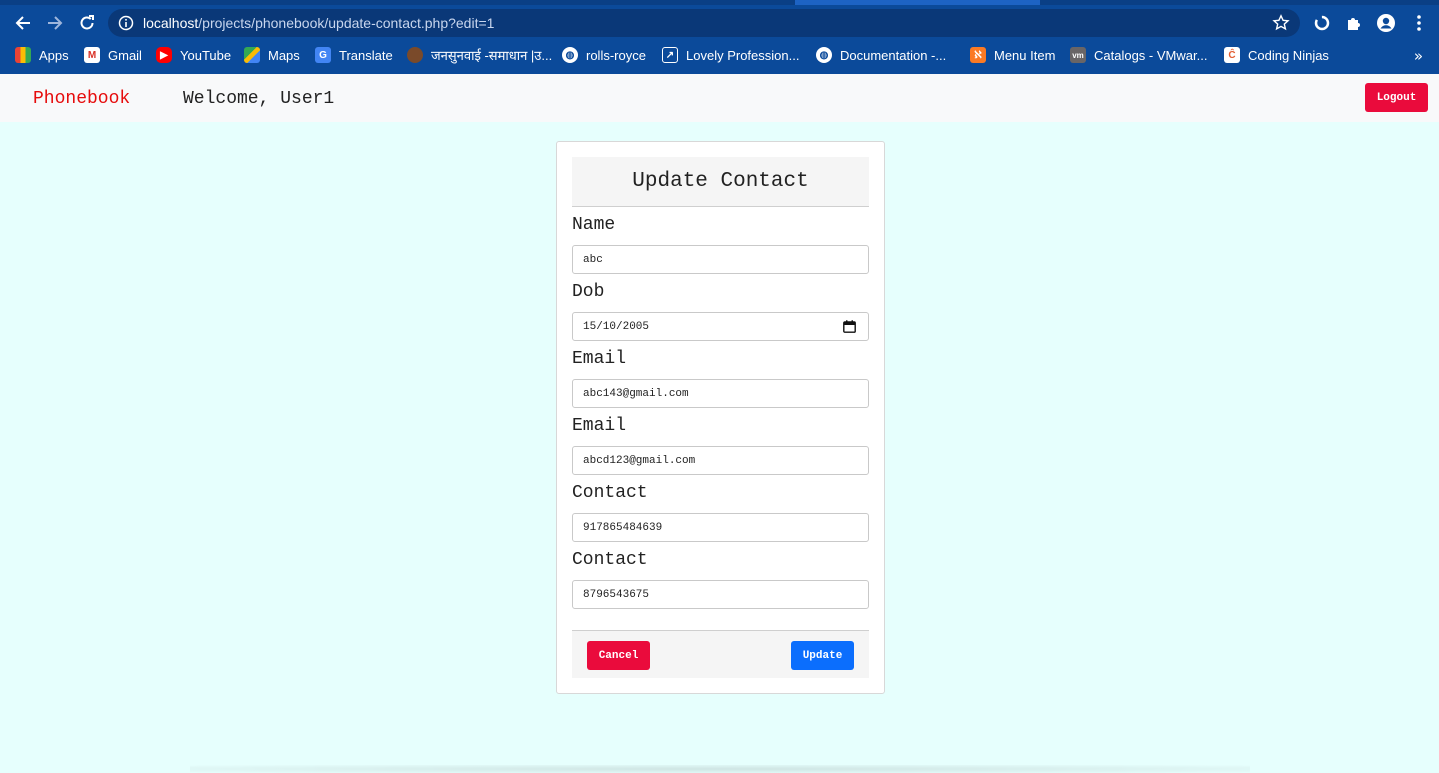 The width and height of the screenshot is (1439, 773). I want to click on bookmark-label: Translate, so click(366, 55).